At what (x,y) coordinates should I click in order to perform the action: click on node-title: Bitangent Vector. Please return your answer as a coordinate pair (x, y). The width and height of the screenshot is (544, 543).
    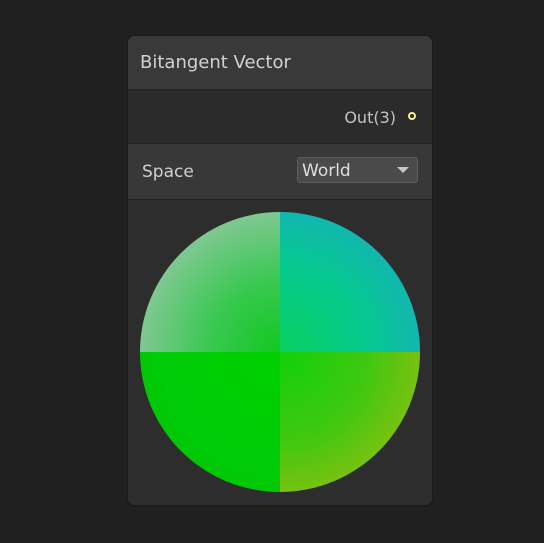
    Looking at the image, I should click on (215, 62).